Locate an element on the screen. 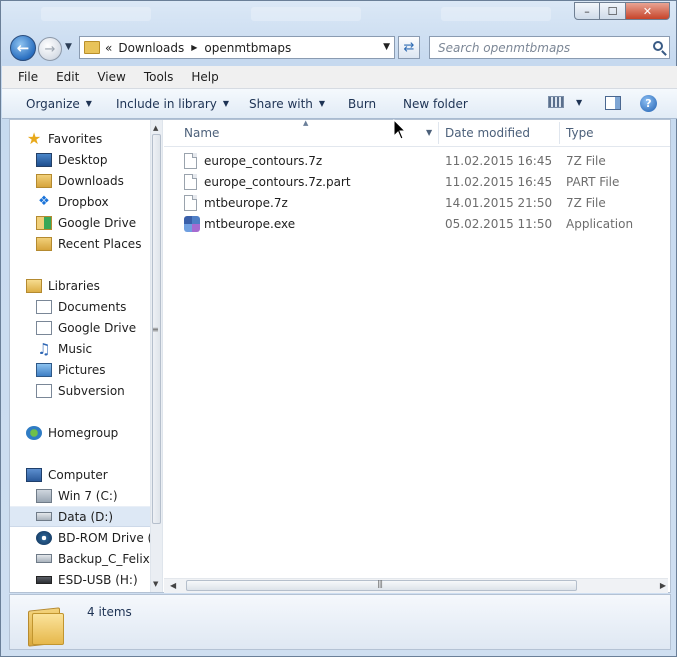  include-in-library-button: Include in library ▼ is located at coordinates (172, 103).